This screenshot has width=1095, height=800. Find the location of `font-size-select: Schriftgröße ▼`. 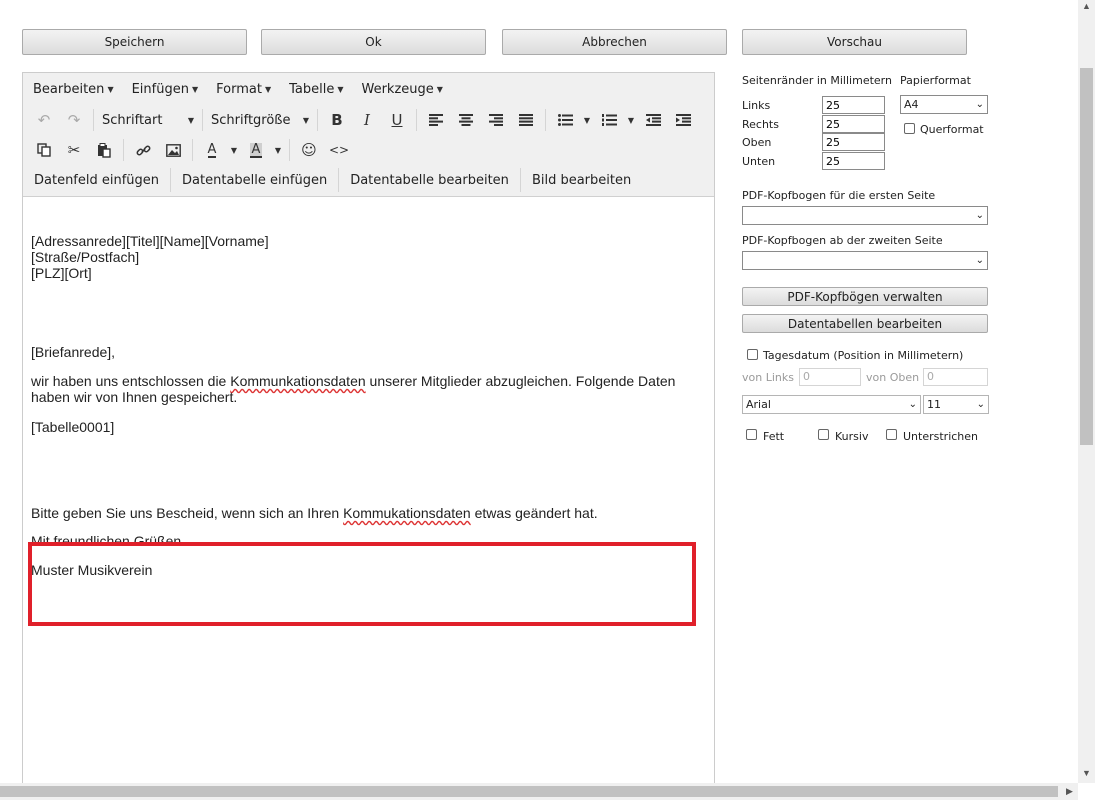

font-size-select: Schriftgröße ▼ is located at coordinates (260, 120).